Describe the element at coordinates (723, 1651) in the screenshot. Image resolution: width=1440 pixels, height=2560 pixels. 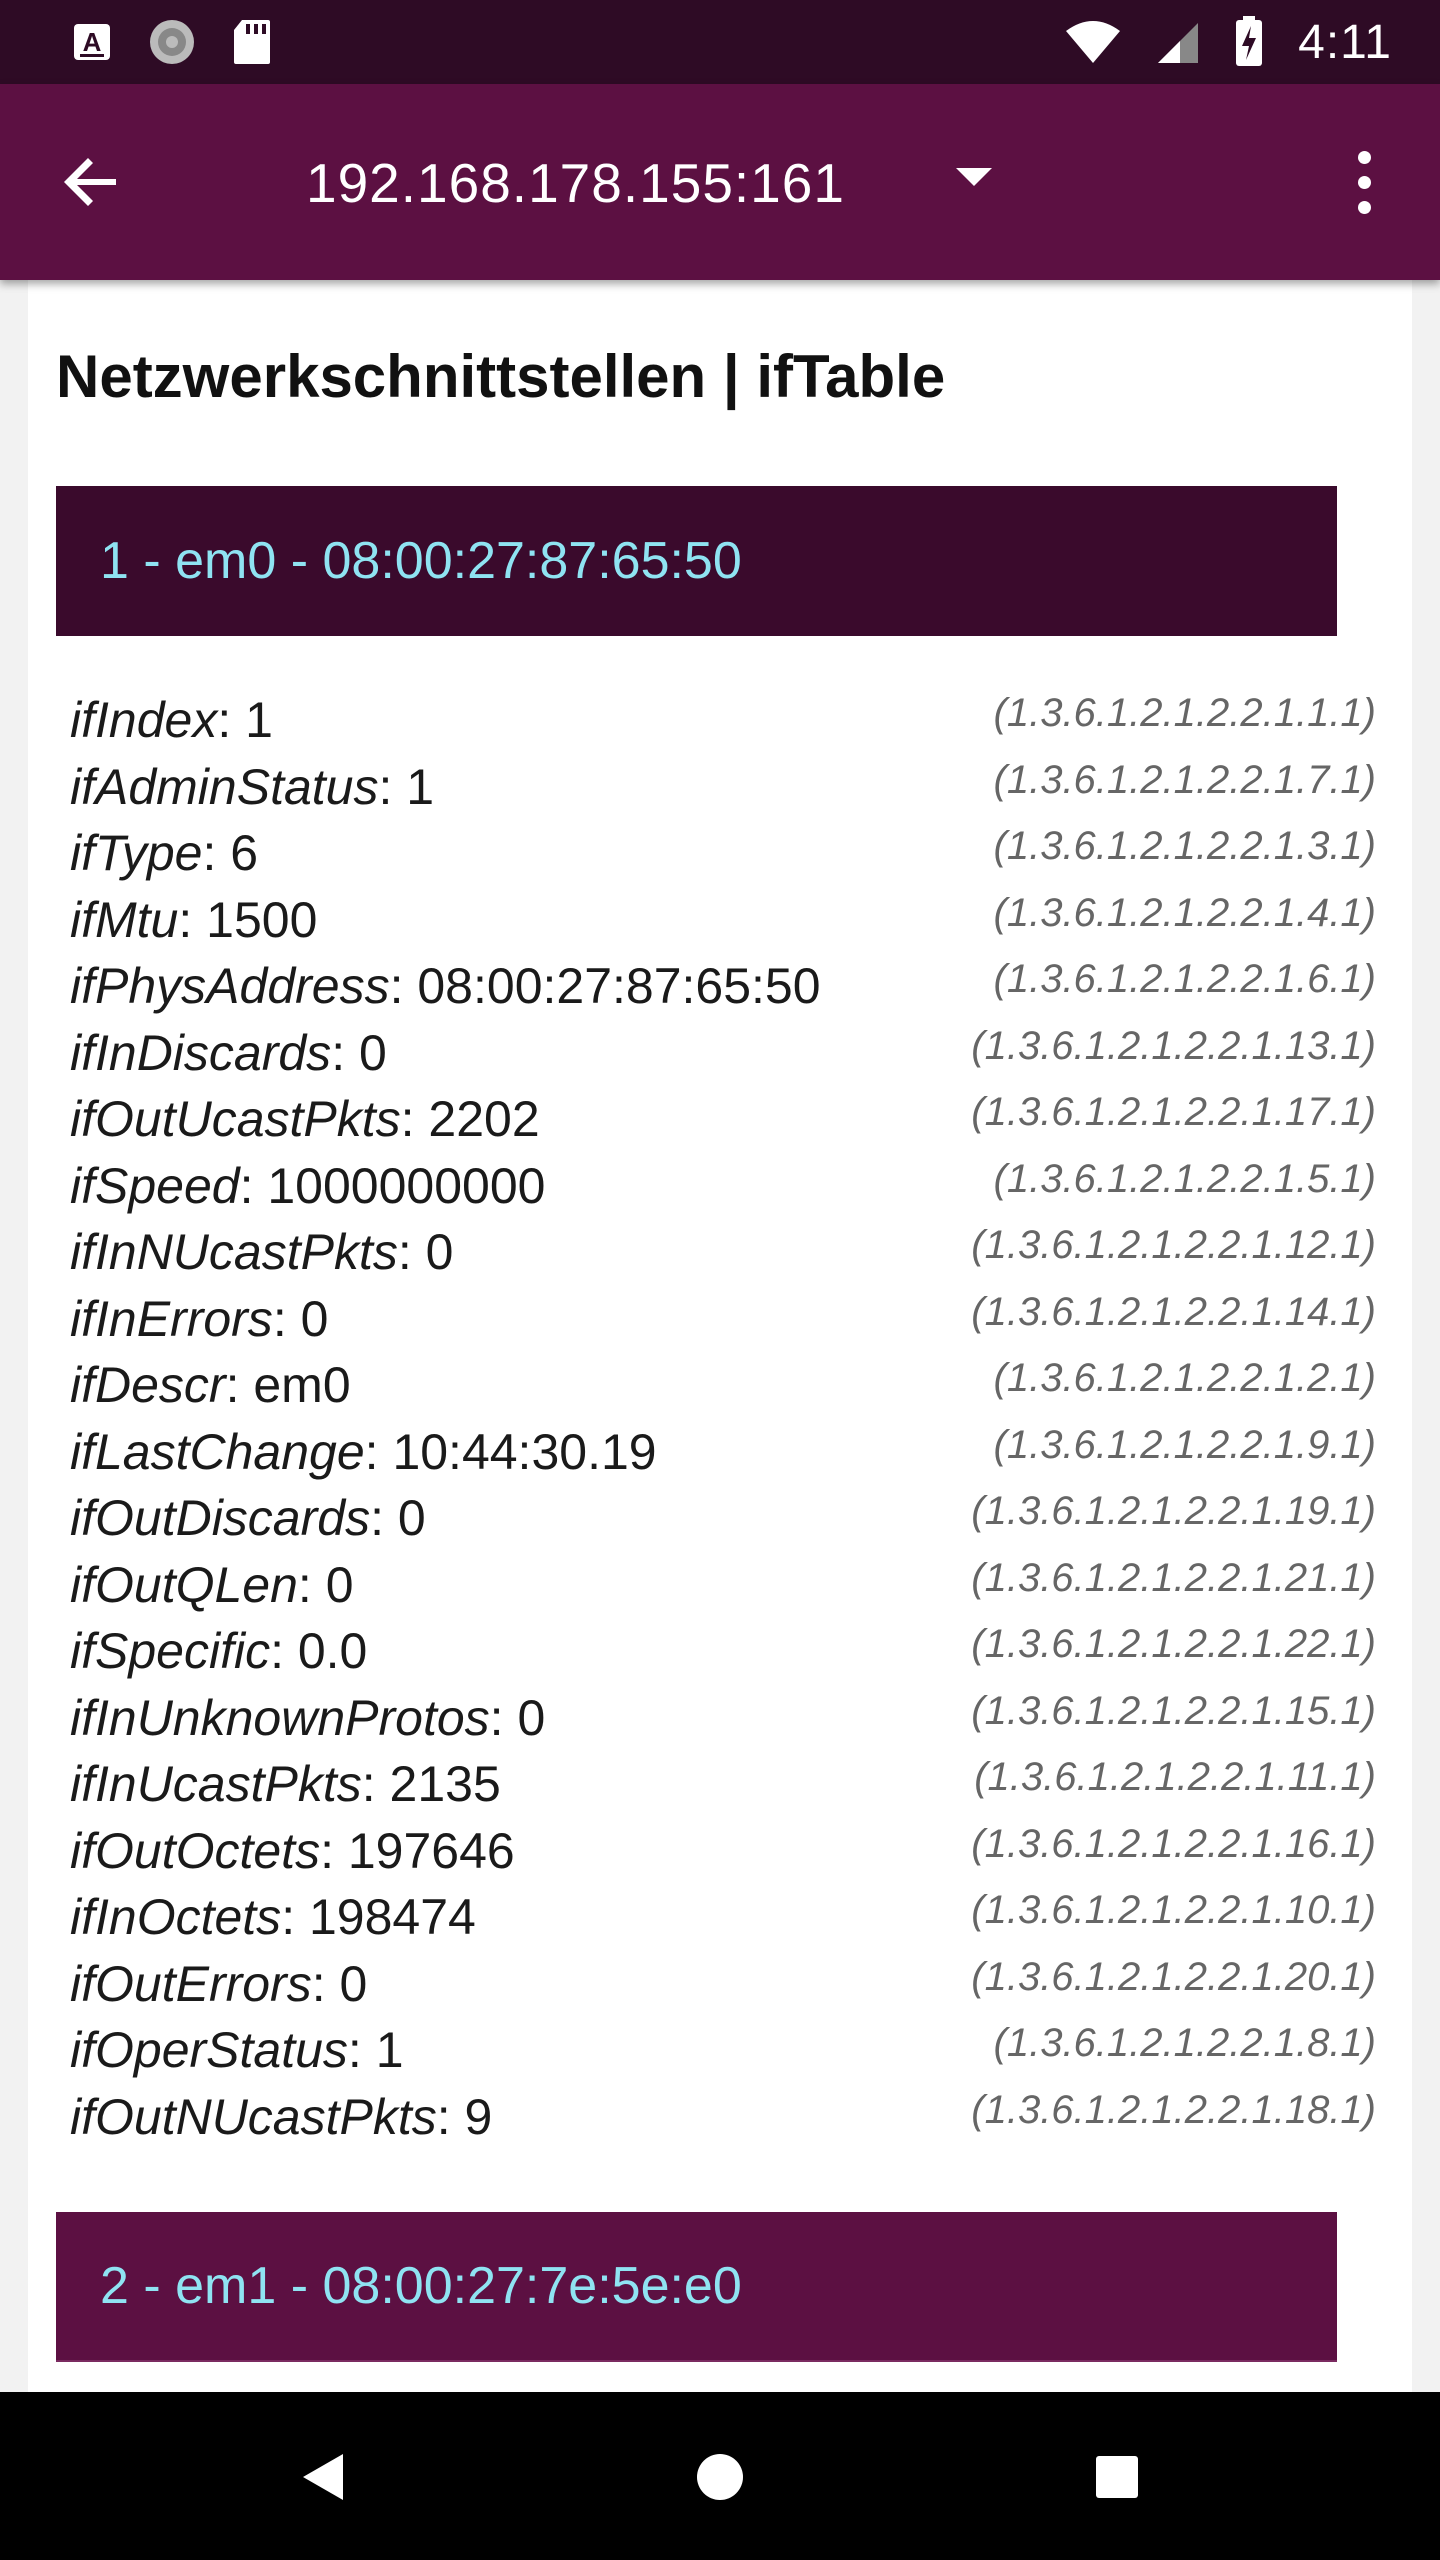
I see `property-row: ifSpecific: 0.0 (1.3.6.1.2.1.2.2.1.22.1)` at that location.